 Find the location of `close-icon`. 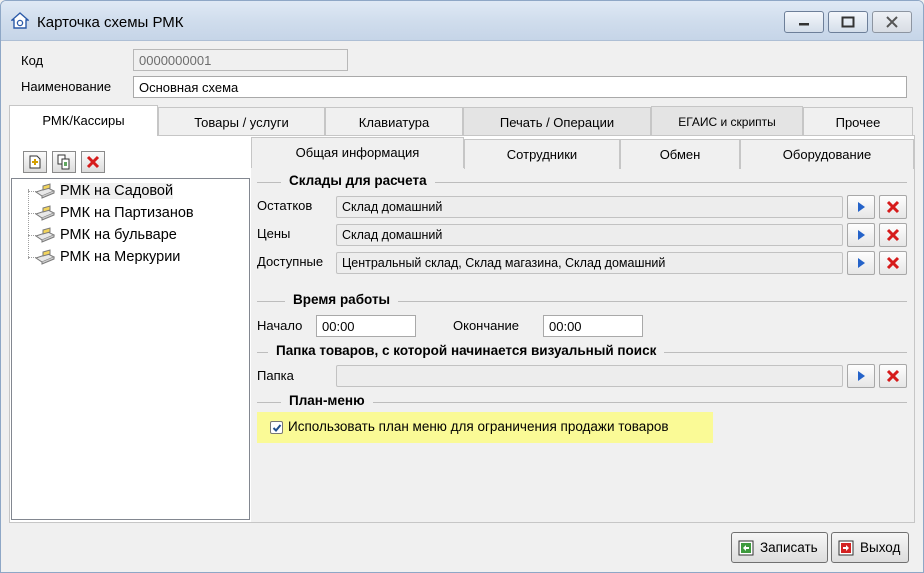

close-icon is located at coordinates (892, 22).